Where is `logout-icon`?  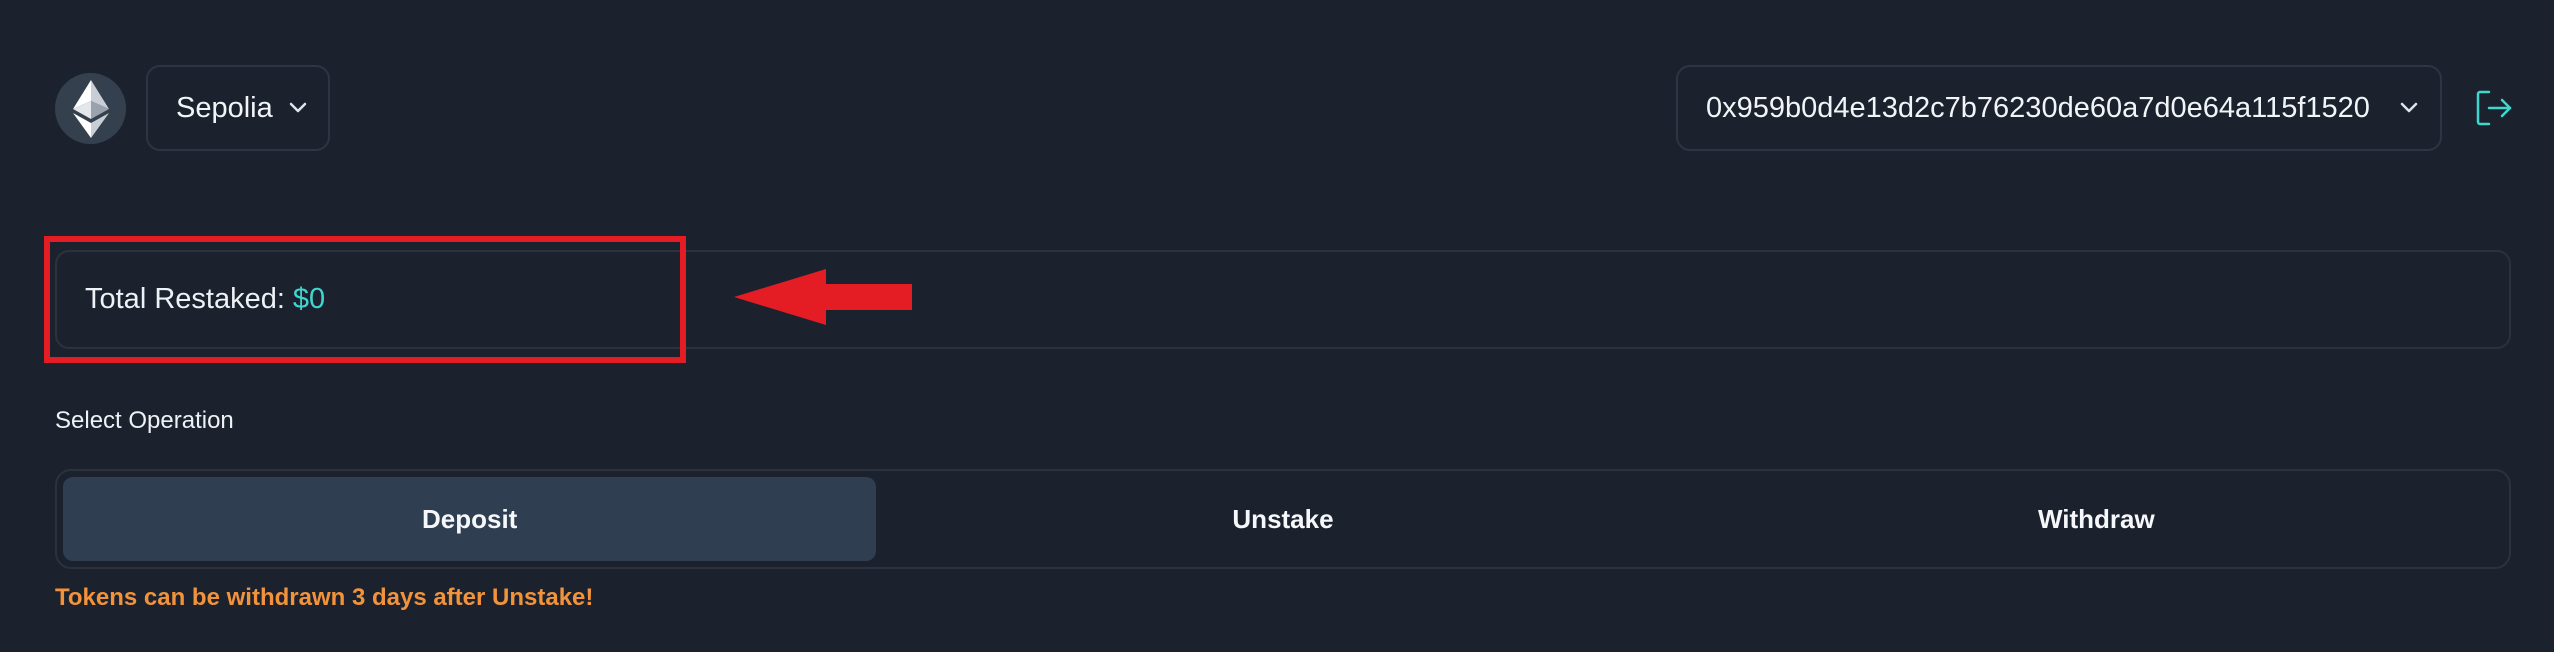
logout-icon is located at coordinates (2494, 108).